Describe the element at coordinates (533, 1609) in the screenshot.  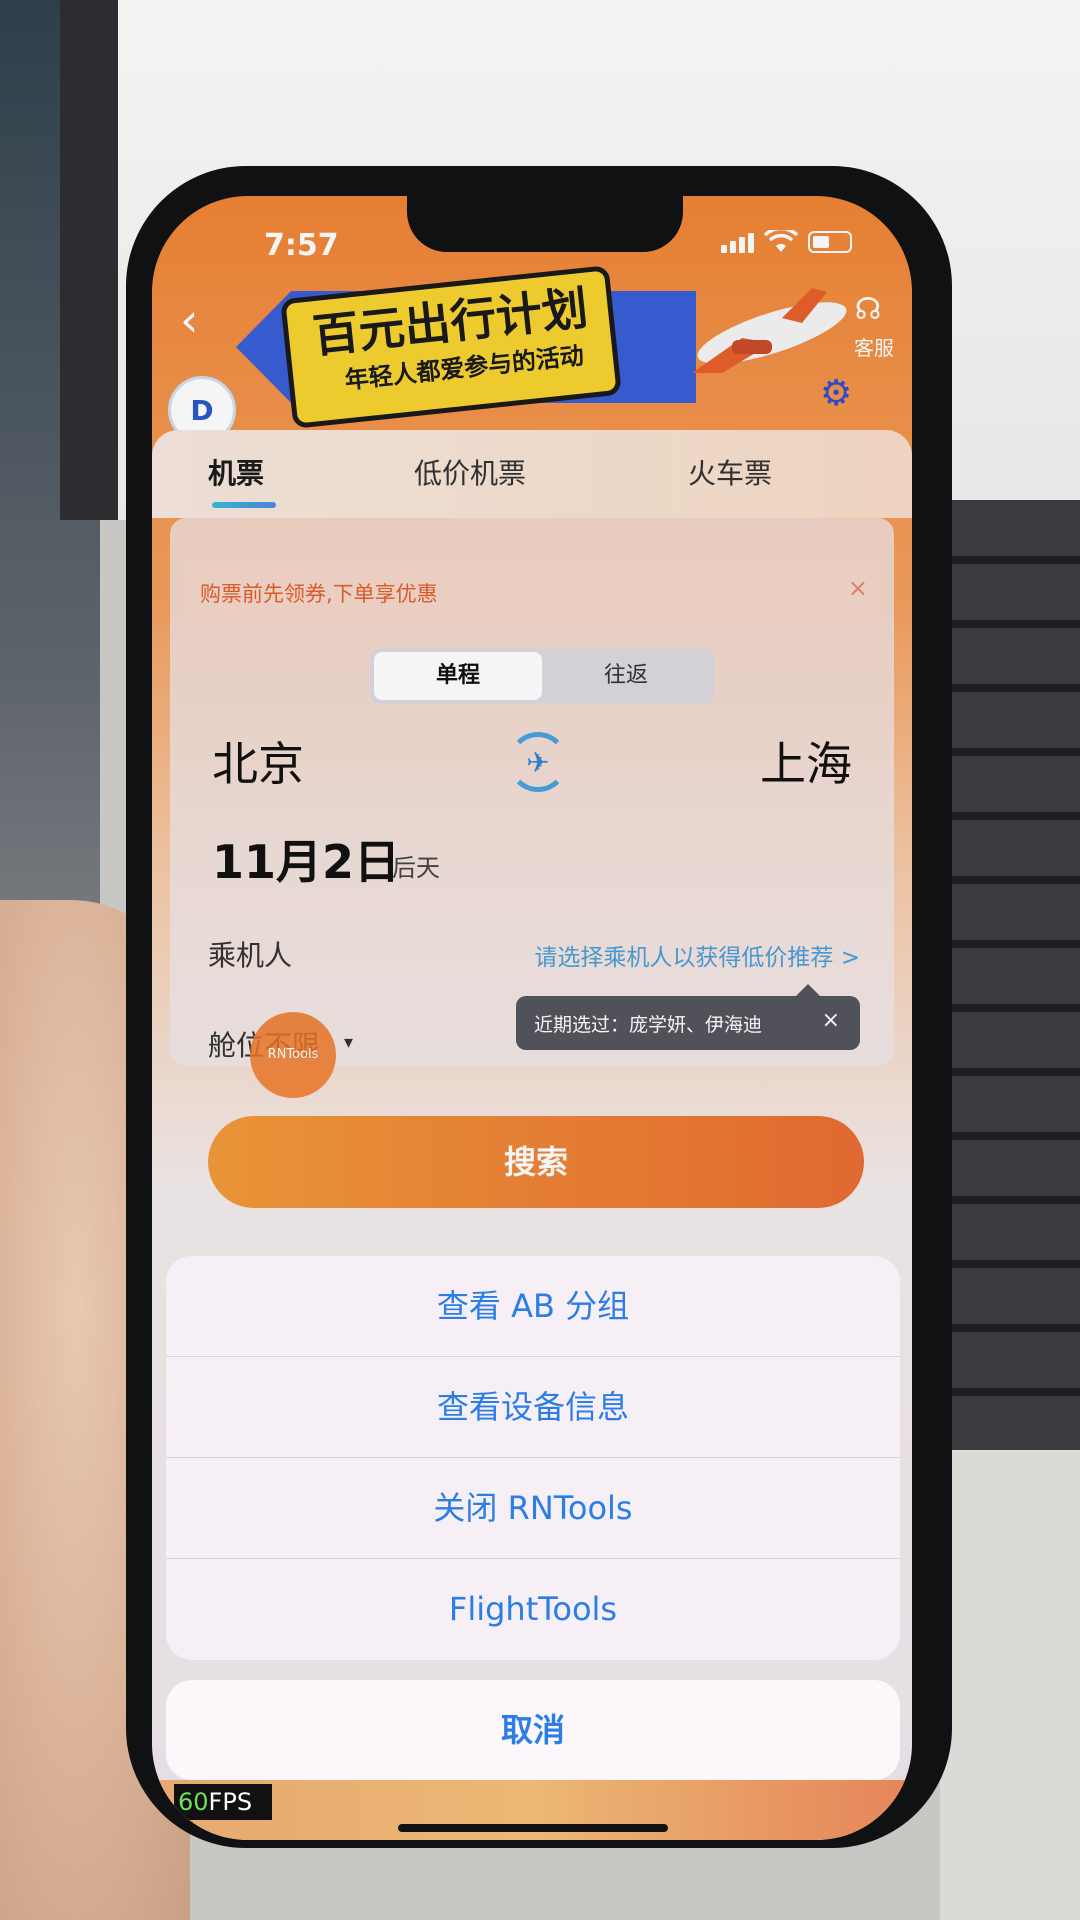
I see `action-flighttools: FlightTools` at that location.